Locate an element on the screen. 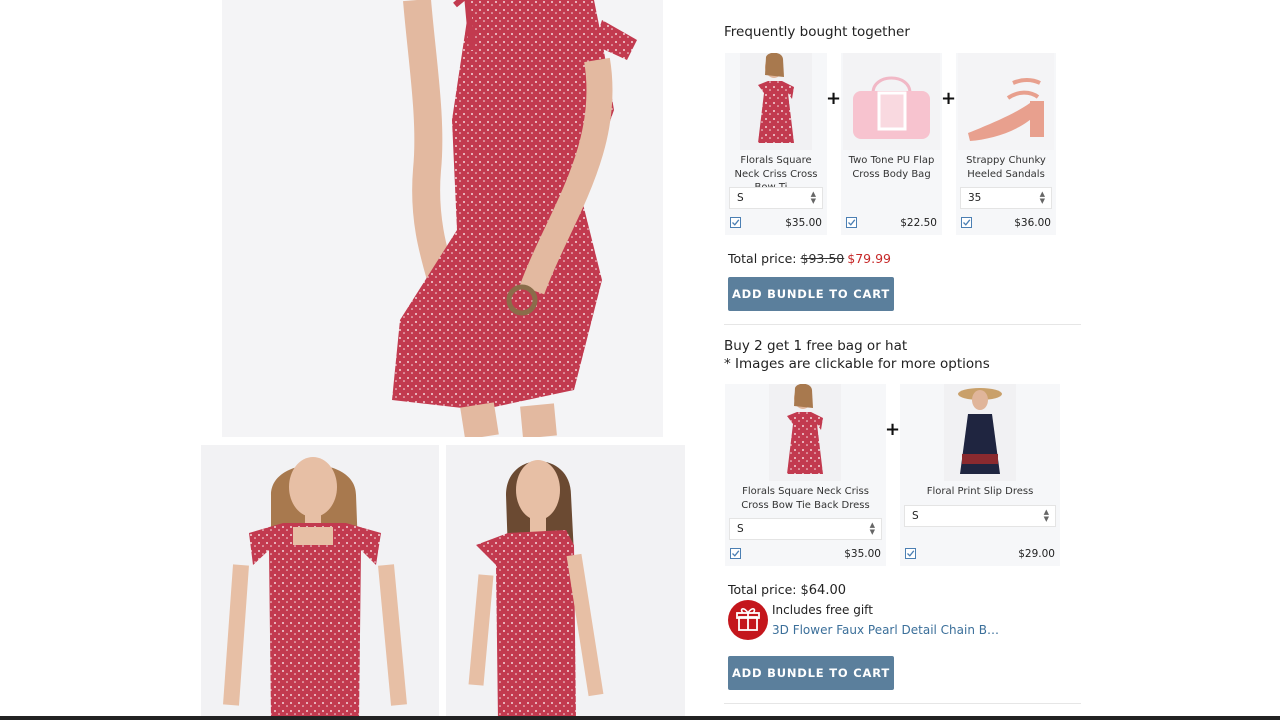  bundle-total: Total price: $93.50 $79.99 is located at coordinates (809, 258).